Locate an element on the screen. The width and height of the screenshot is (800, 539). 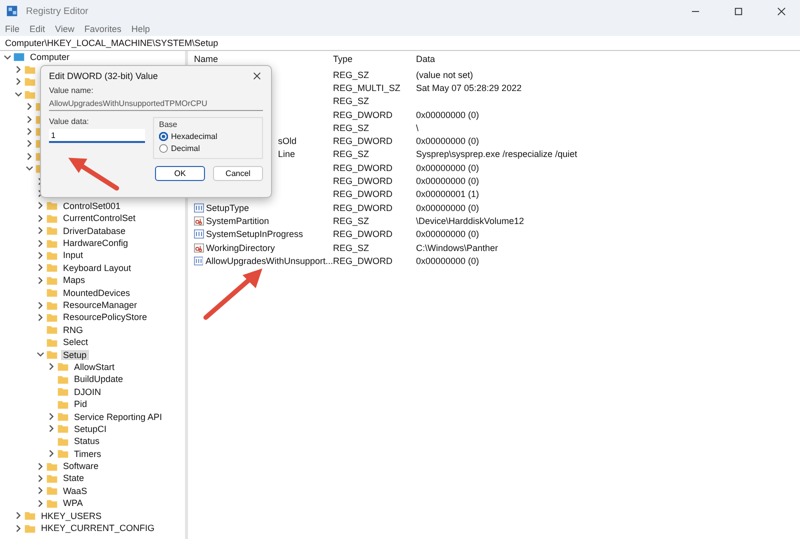
value-data: \Device\HarddiskVolume12 is located at coordinates (471, 221).